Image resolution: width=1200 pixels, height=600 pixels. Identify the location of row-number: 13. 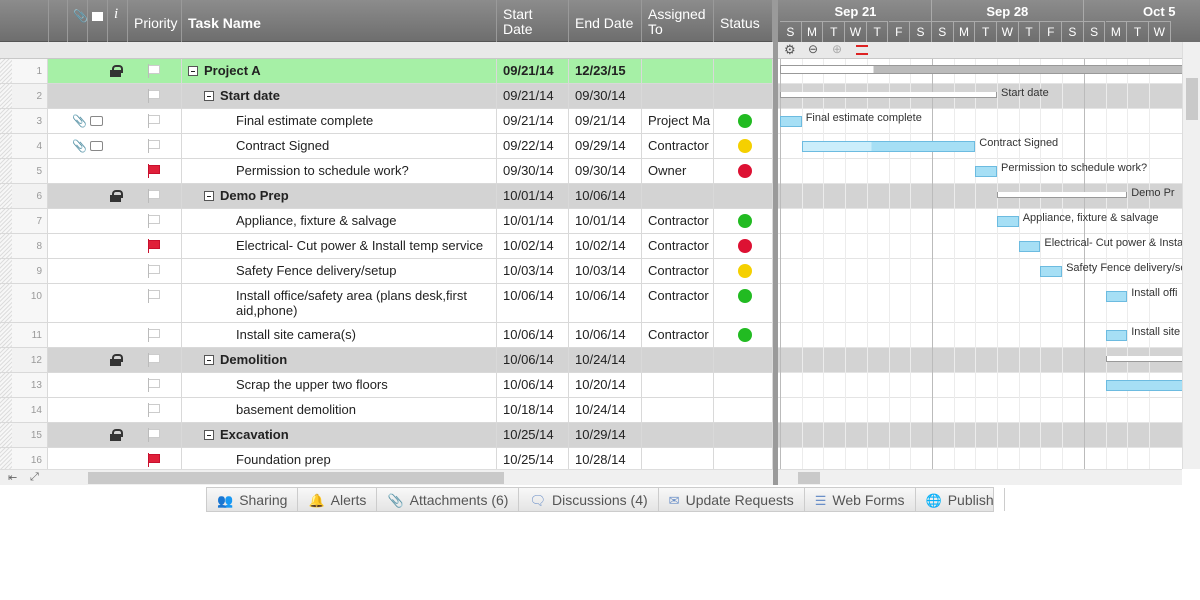
(24, 385).